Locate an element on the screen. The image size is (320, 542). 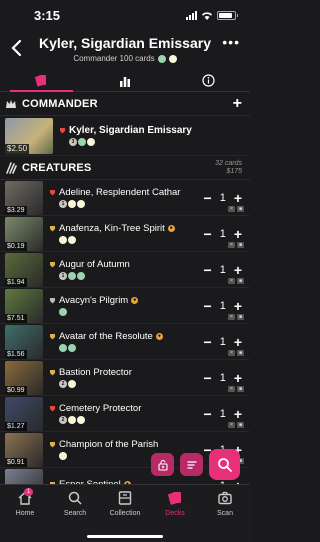
card-name: Augur of Autumn is located at coordinates (94, 264).